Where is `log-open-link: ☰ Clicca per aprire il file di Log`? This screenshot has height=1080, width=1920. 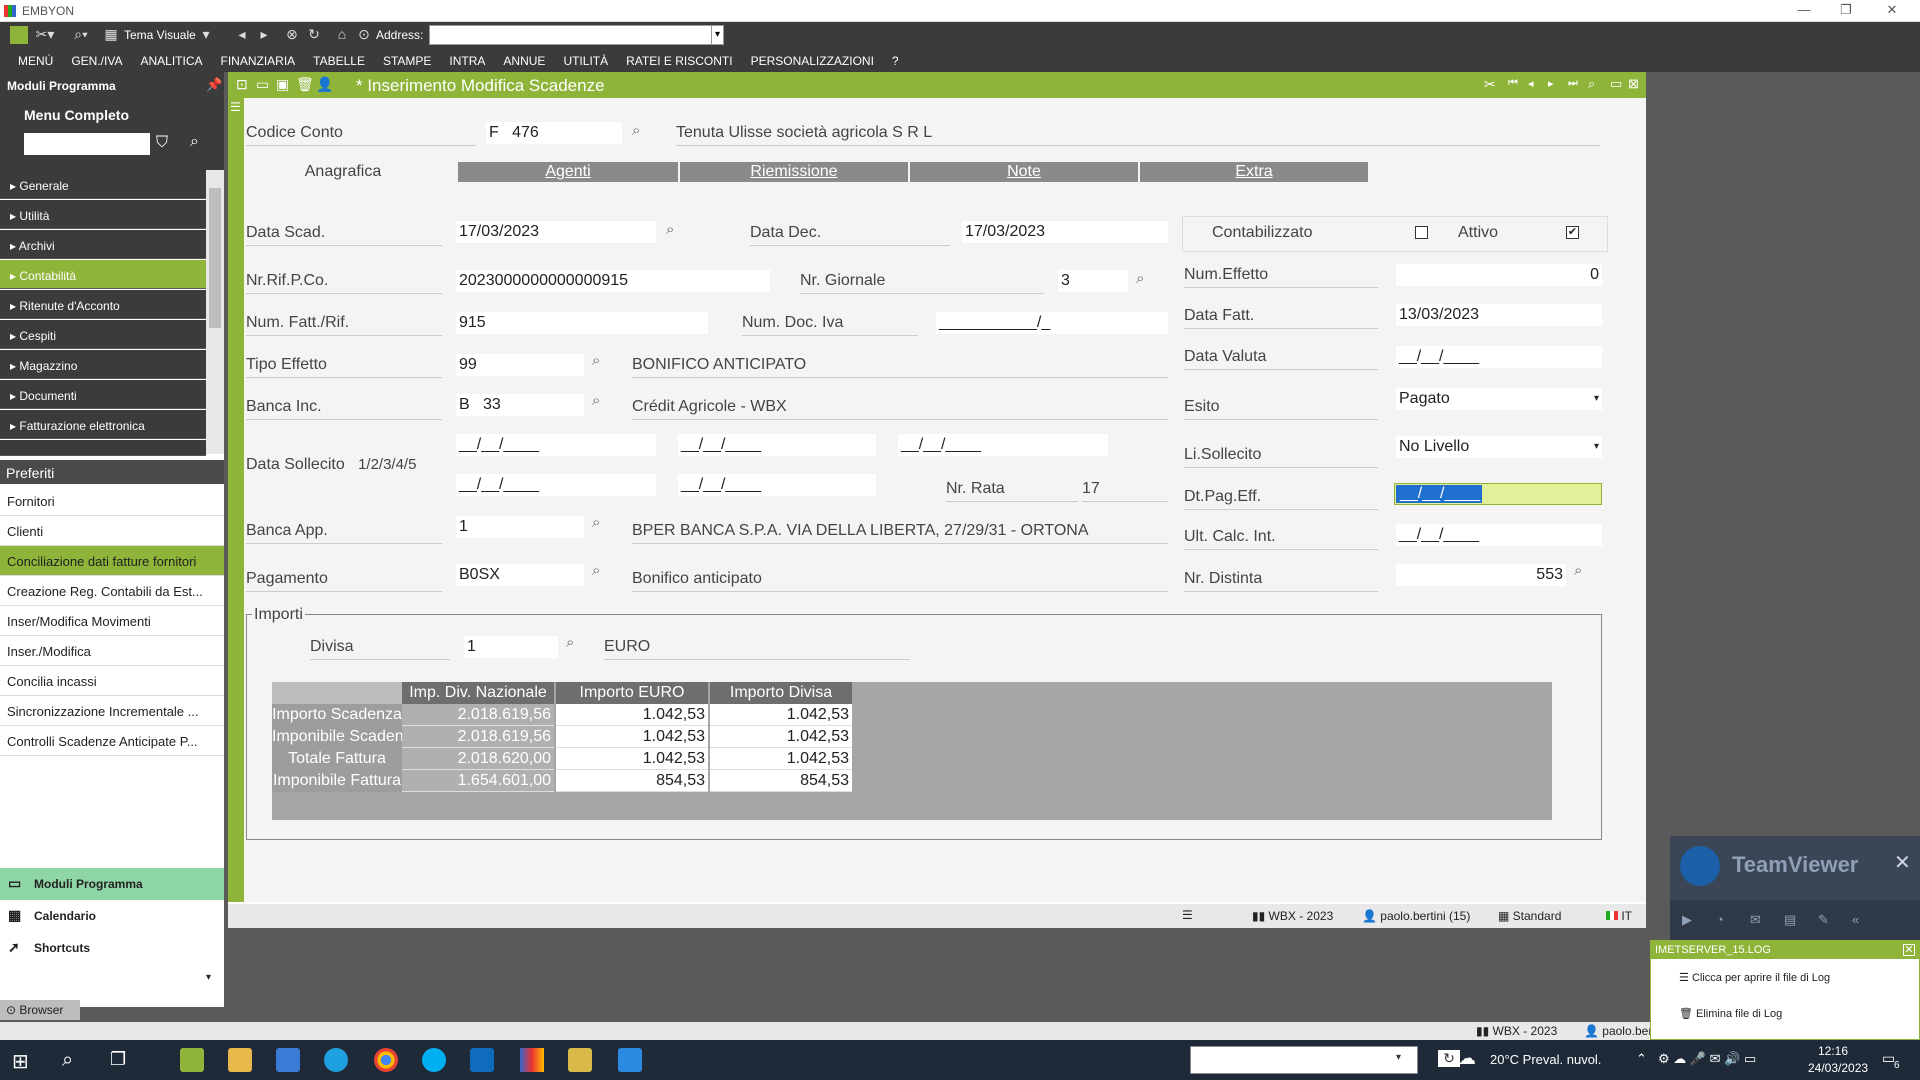
log-open-link: ☰ Clicca per aprire il file di Log is located at coordinates (1754, 977).